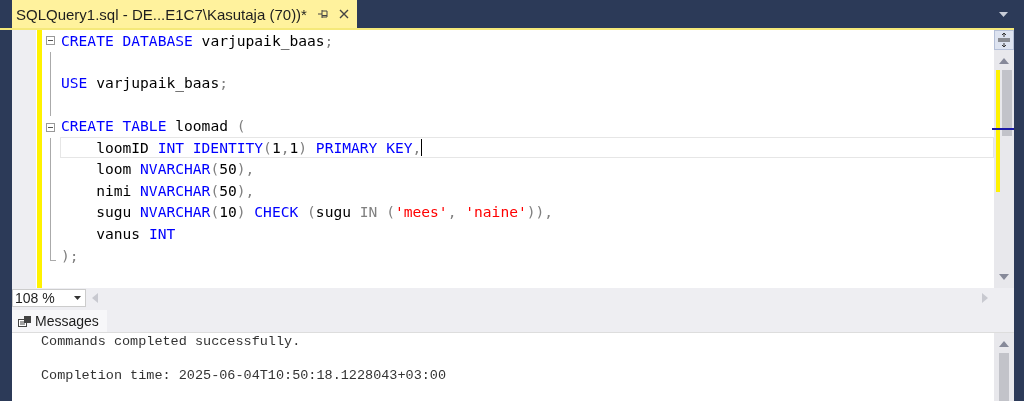 This screenshot has height=401, width=1024. What do you see at coordinates (1003, 15) in the screenshot?
I see `dropdown-caret-icon` at bounding box center [1003, 15].